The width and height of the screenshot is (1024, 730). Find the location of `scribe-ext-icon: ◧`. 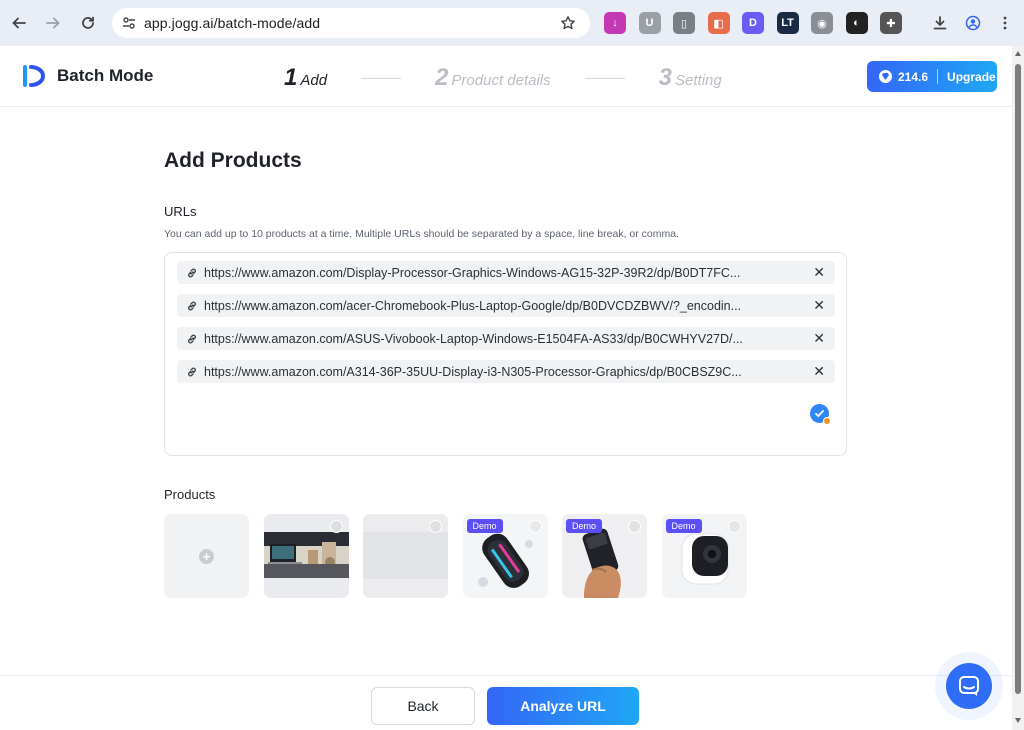

scribe-ext-icon: ◧ is located at coordinates (718, 23).